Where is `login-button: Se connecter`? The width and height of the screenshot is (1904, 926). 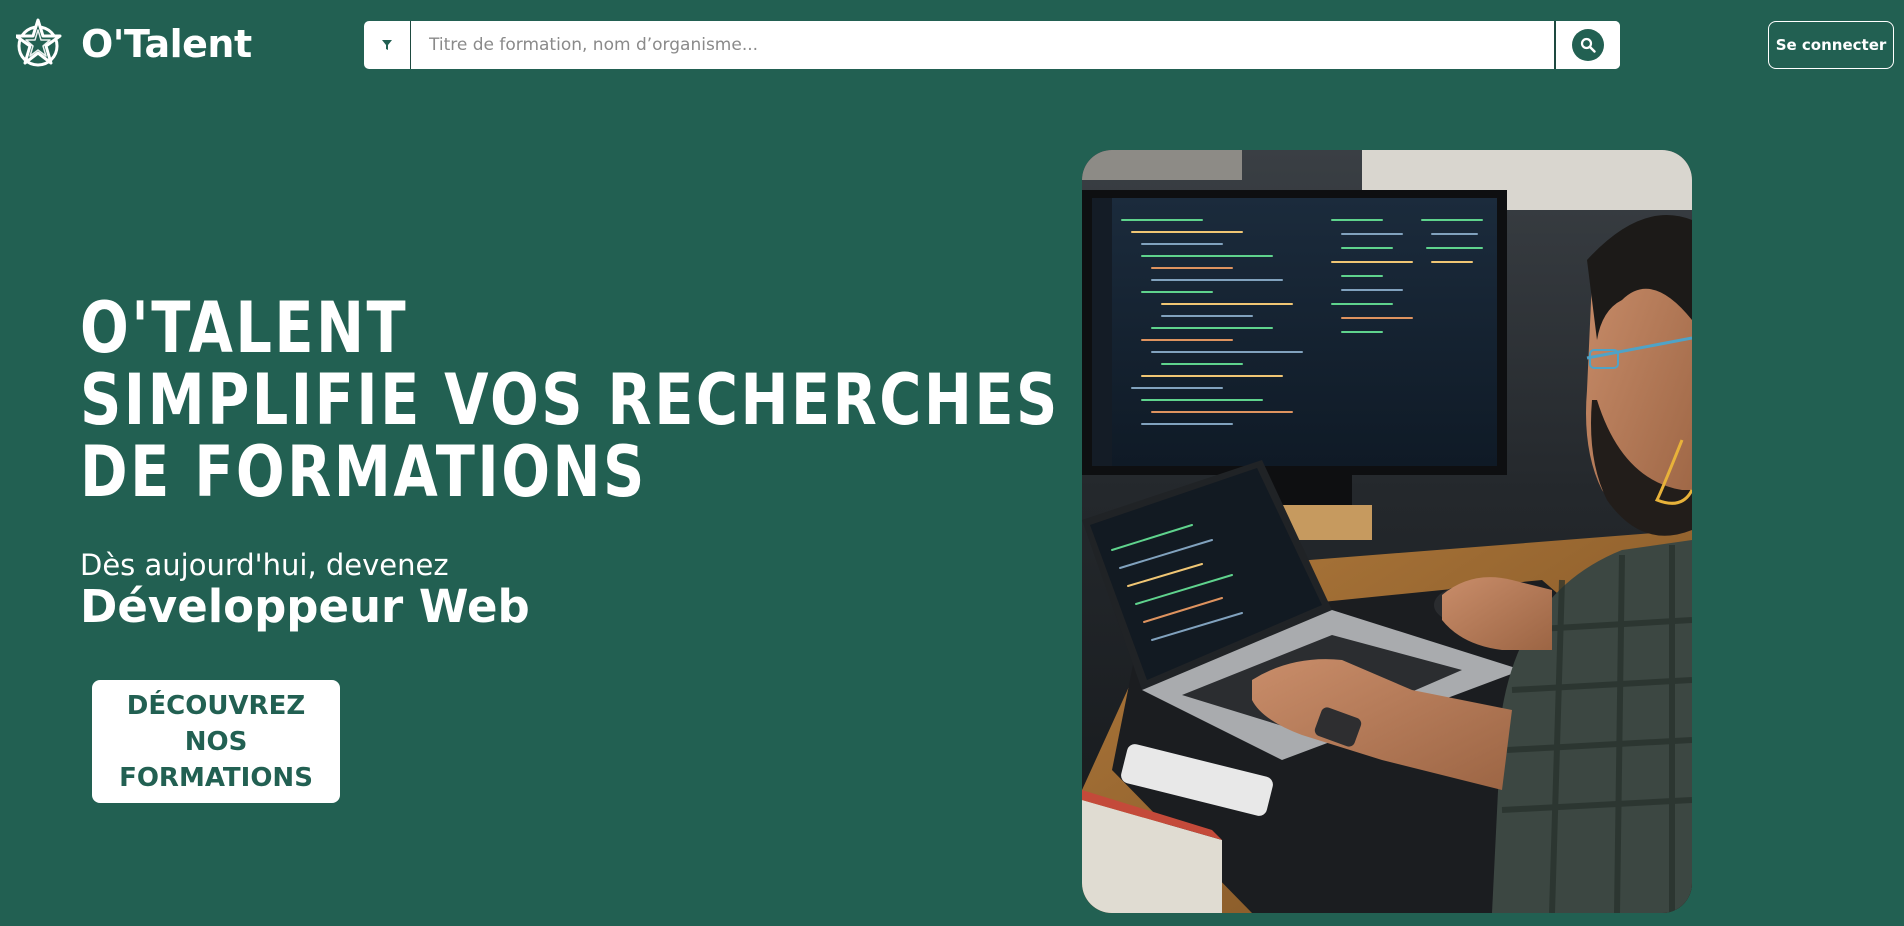 login-button: Se connecter is located at coordinates (1831, 45).